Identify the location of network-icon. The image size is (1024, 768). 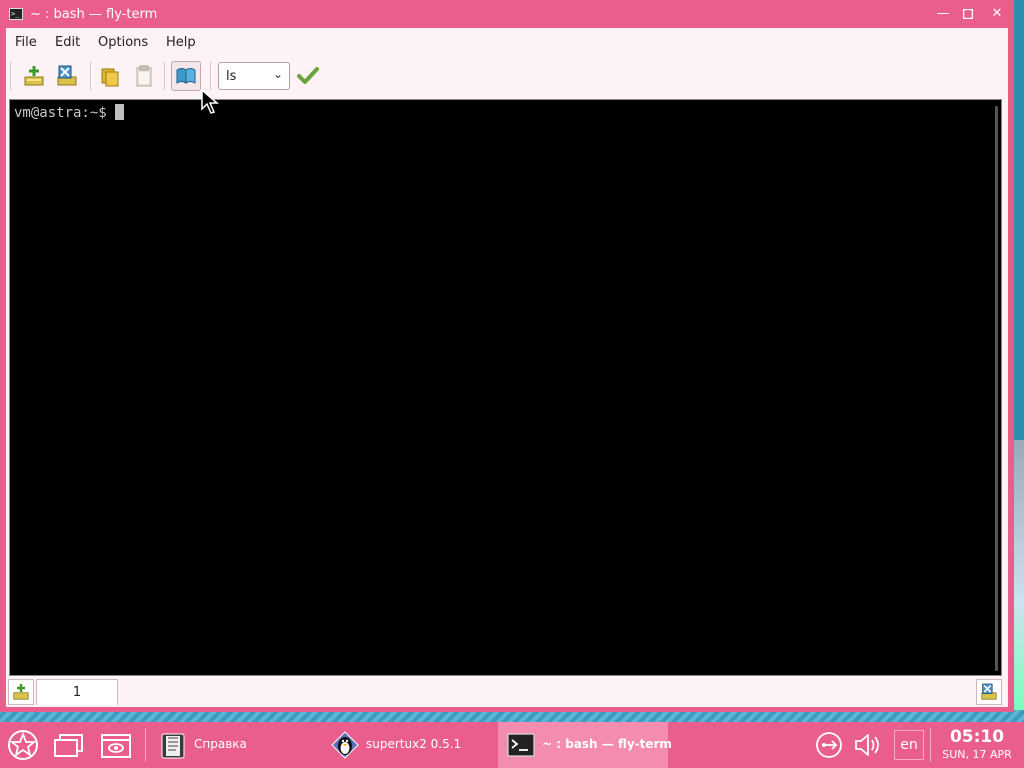
(829, 745).